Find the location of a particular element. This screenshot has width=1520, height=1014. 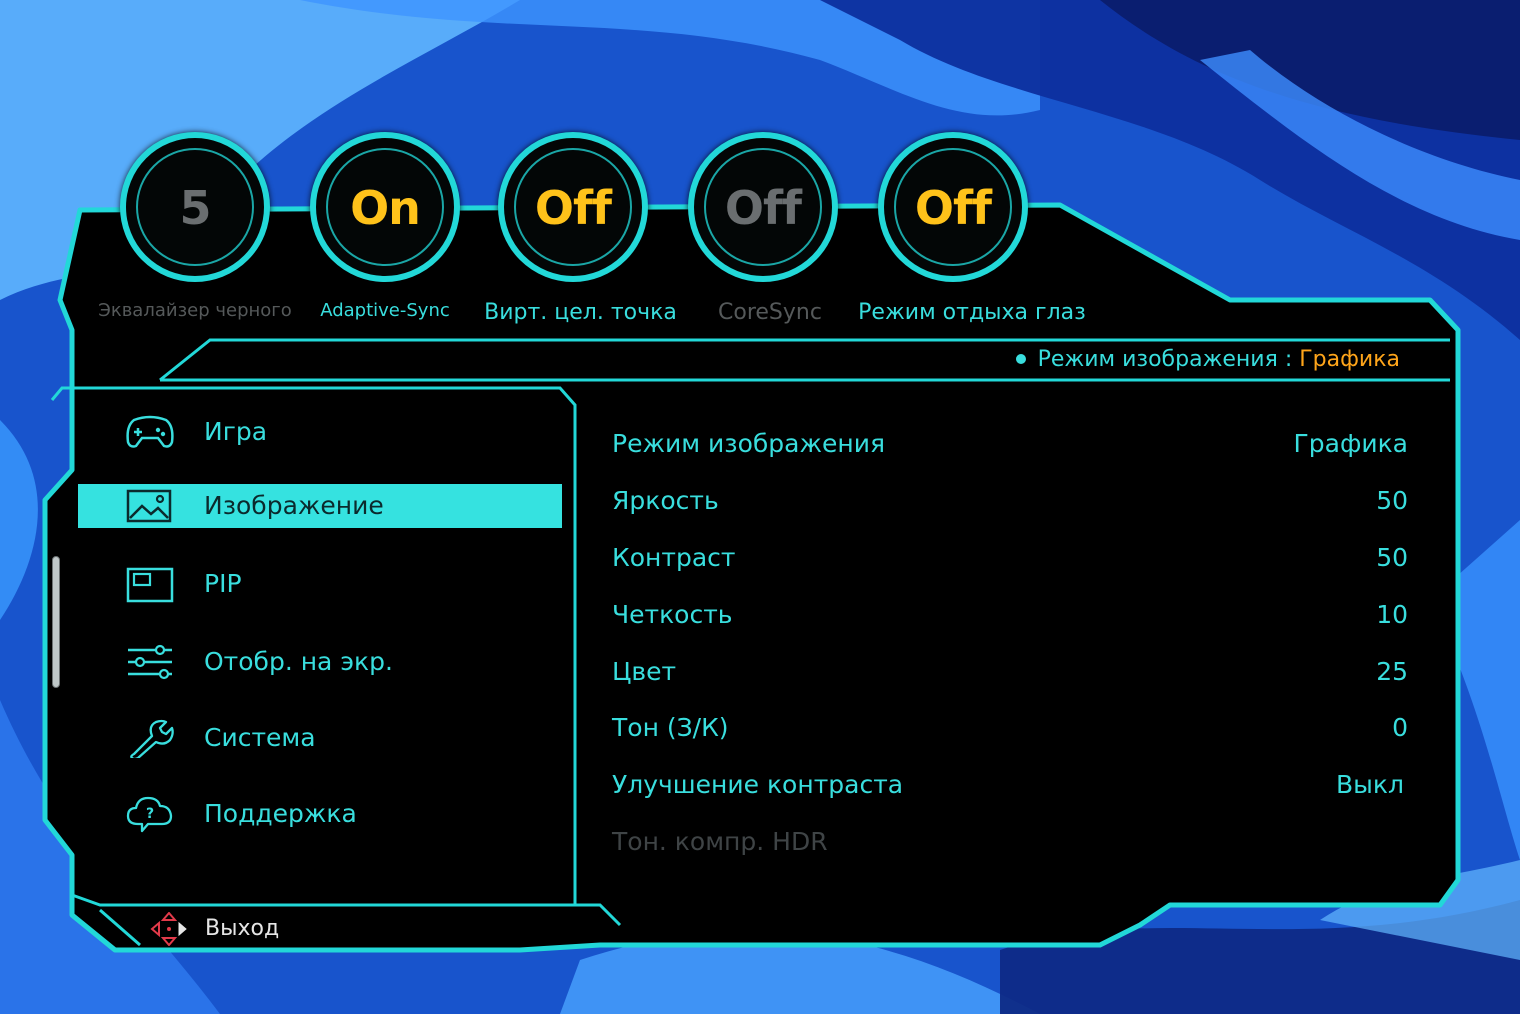

setting-picture-mode: Режим изображения Графика is located at coordinates (1010, 444).